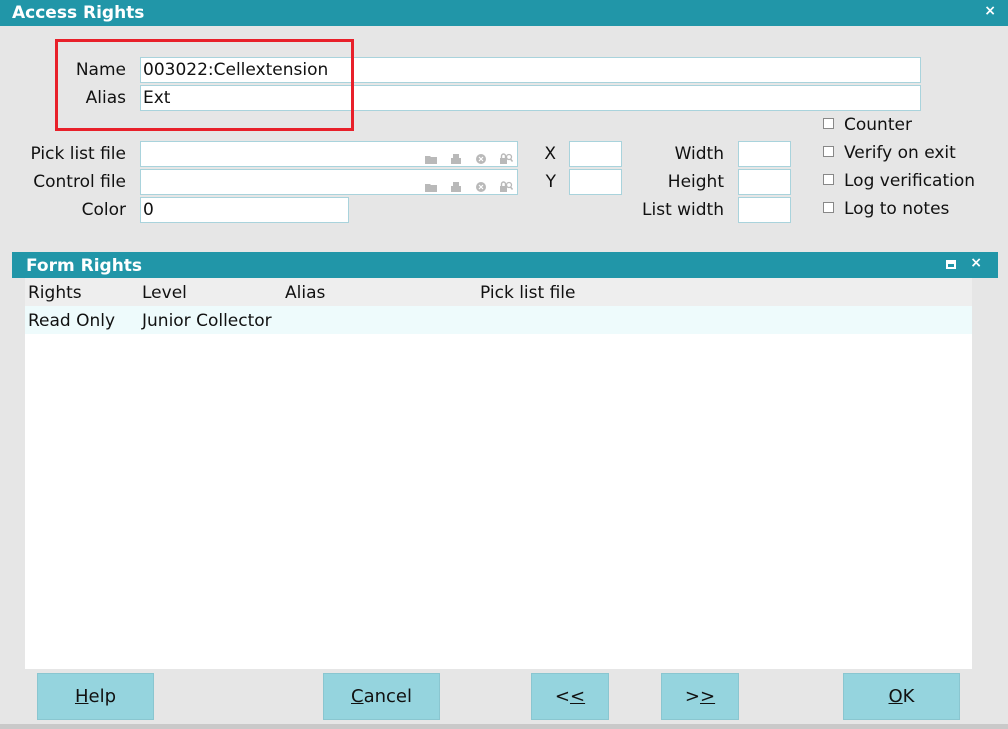  I want to click on highlight-box, so click(204, 85).